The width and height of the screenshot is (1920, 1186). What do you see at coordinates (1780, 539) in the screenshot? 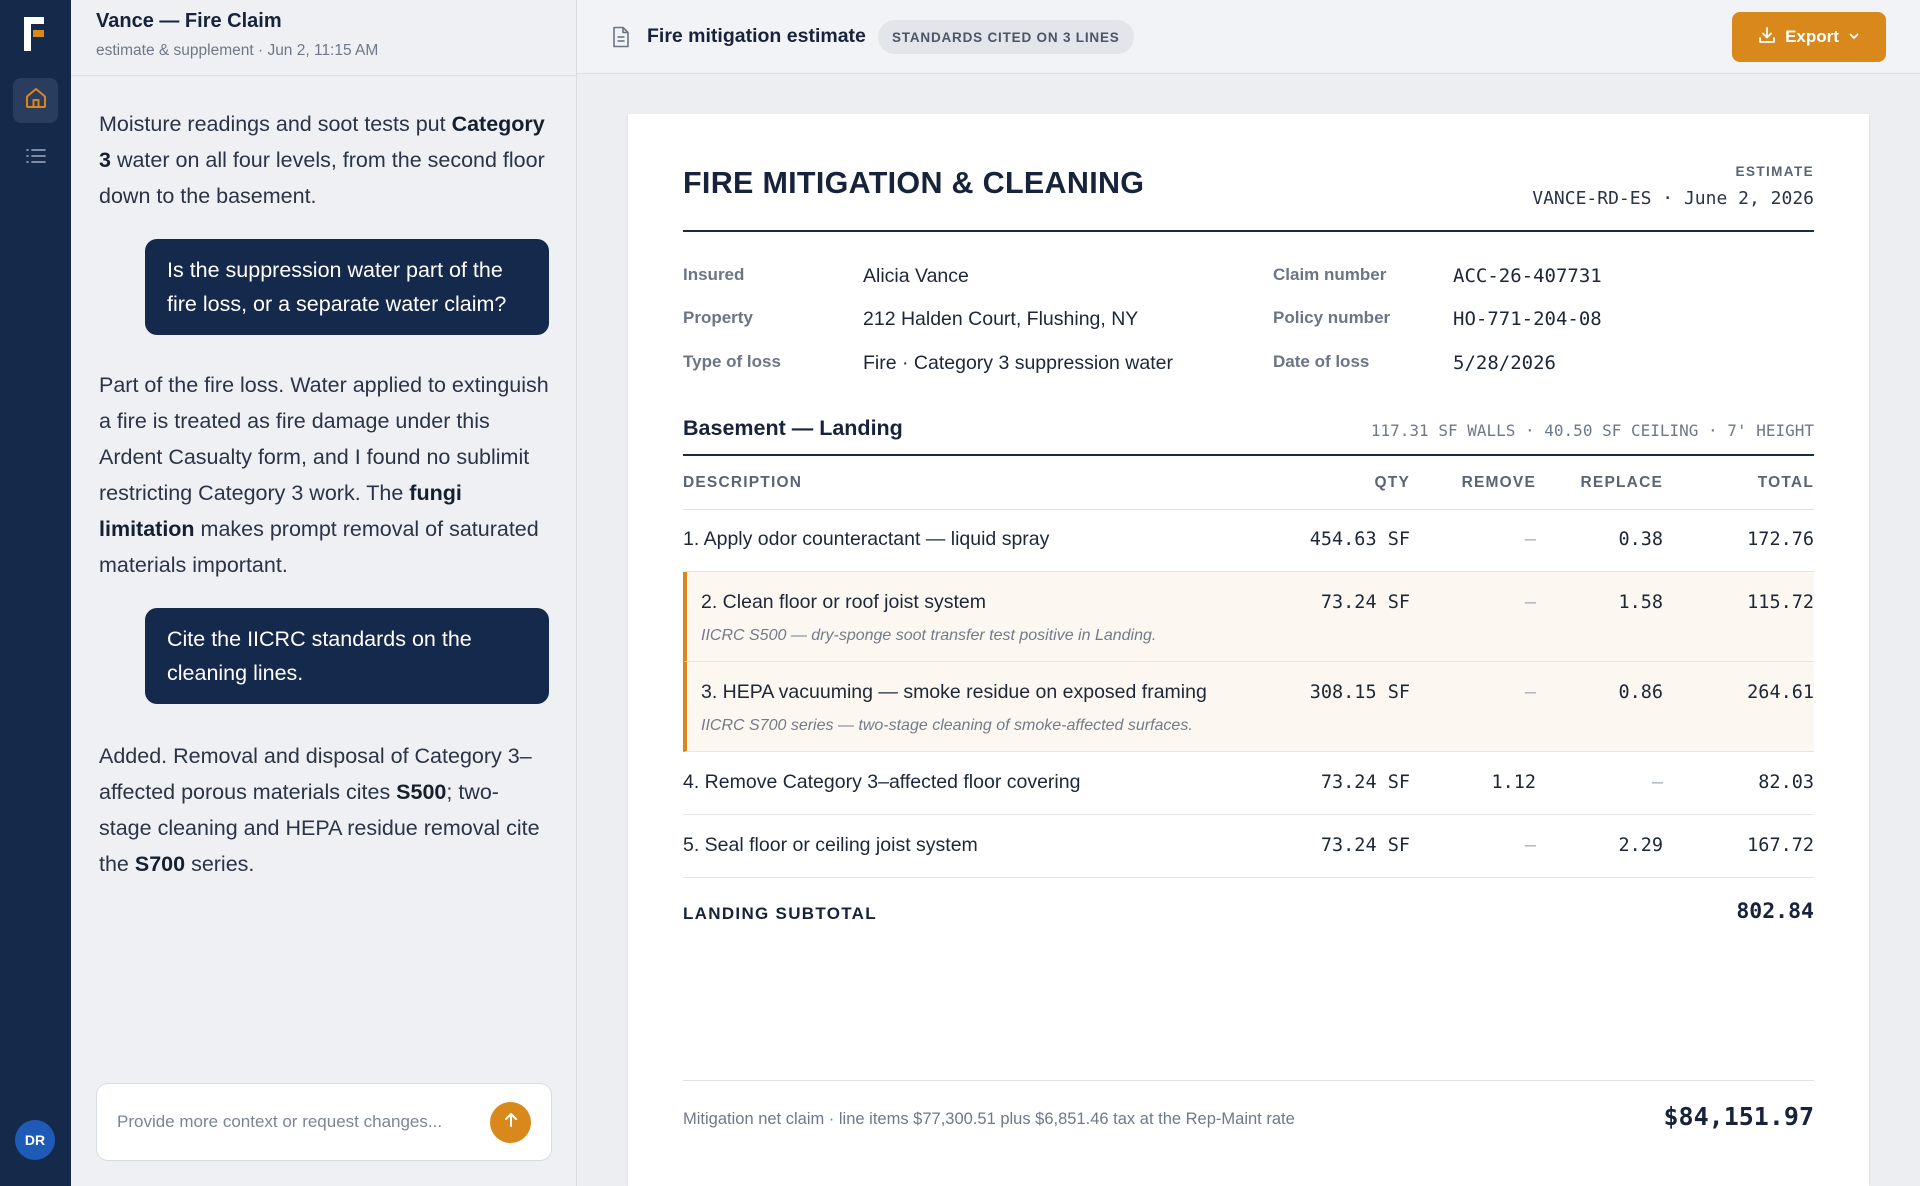
I see `line-total: 172.76` at bounding box center [1780, 539].